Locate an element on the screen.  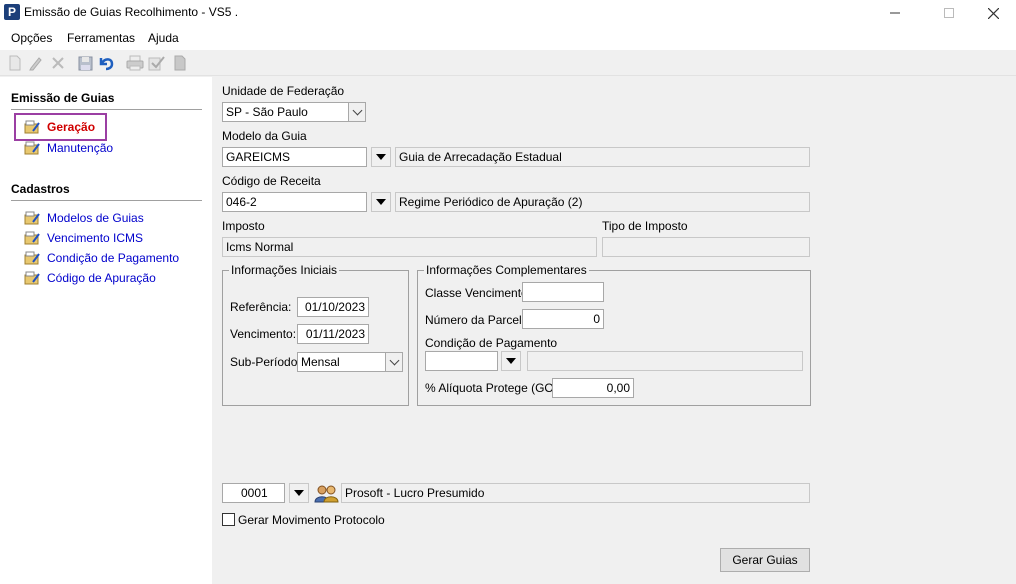
condicao-lookup-button is located at coordinates (511, 361).